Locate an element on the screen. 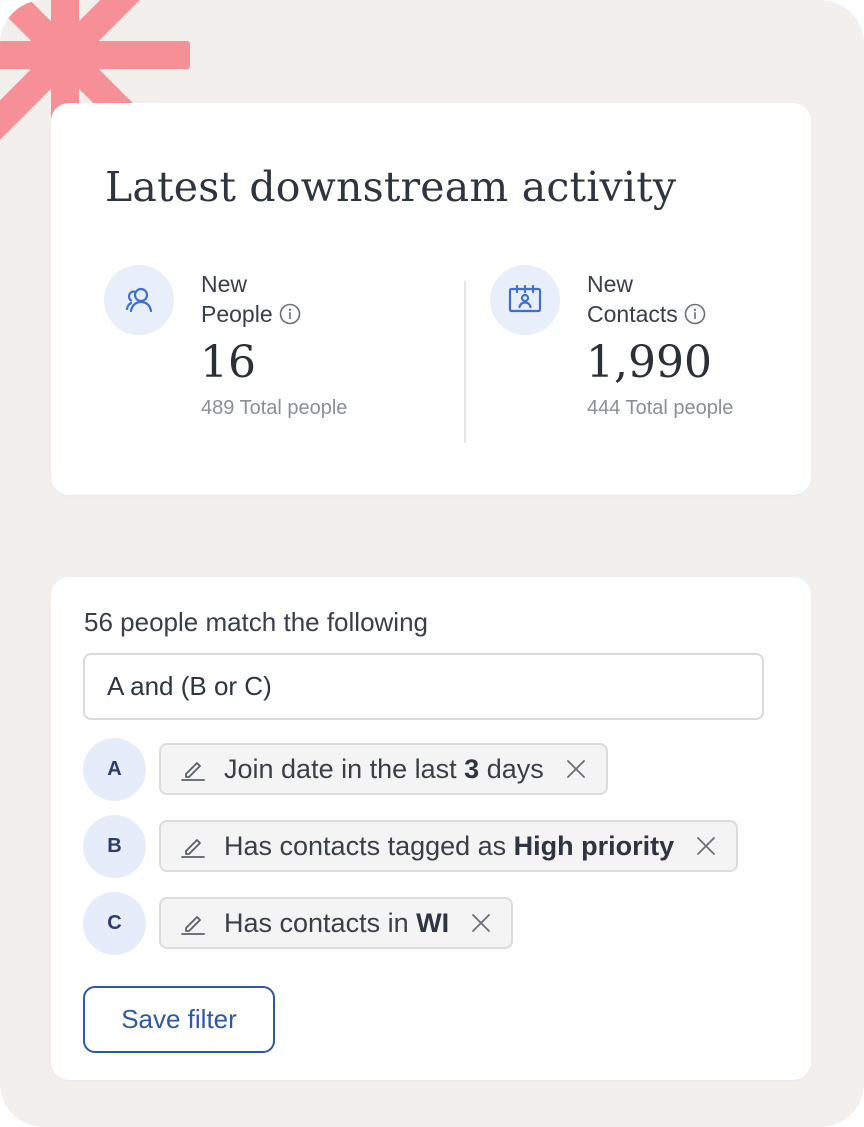  save-filter-button: Save filter is located at coordinates (179, 1019).